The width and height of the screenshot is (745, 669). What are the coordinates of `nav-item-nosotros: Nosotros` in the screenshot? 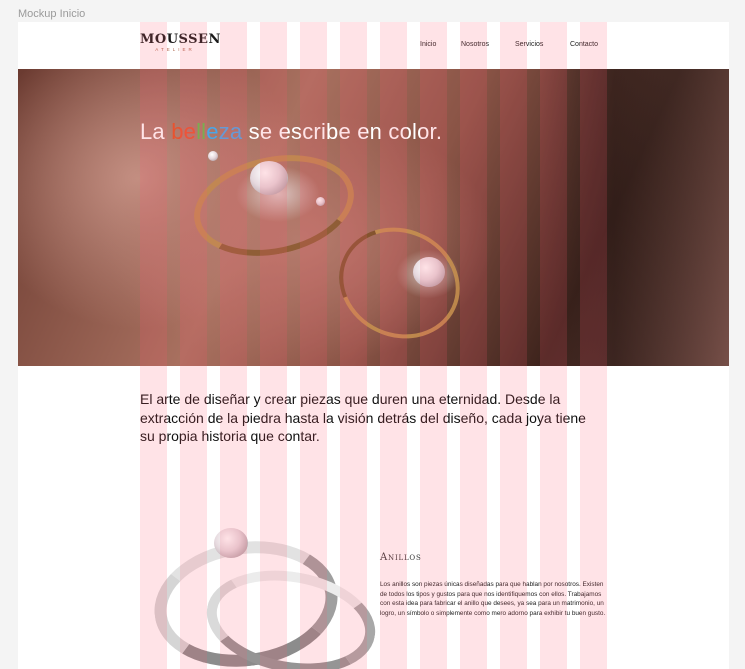 It's located at (475, 44).